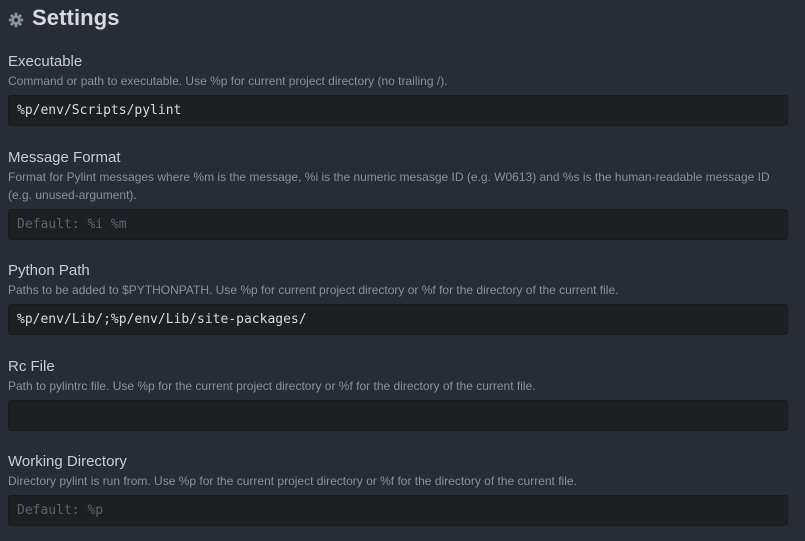 This screenshot has height=541, width=805. I want to click on gear-icon, so click(16, 20).